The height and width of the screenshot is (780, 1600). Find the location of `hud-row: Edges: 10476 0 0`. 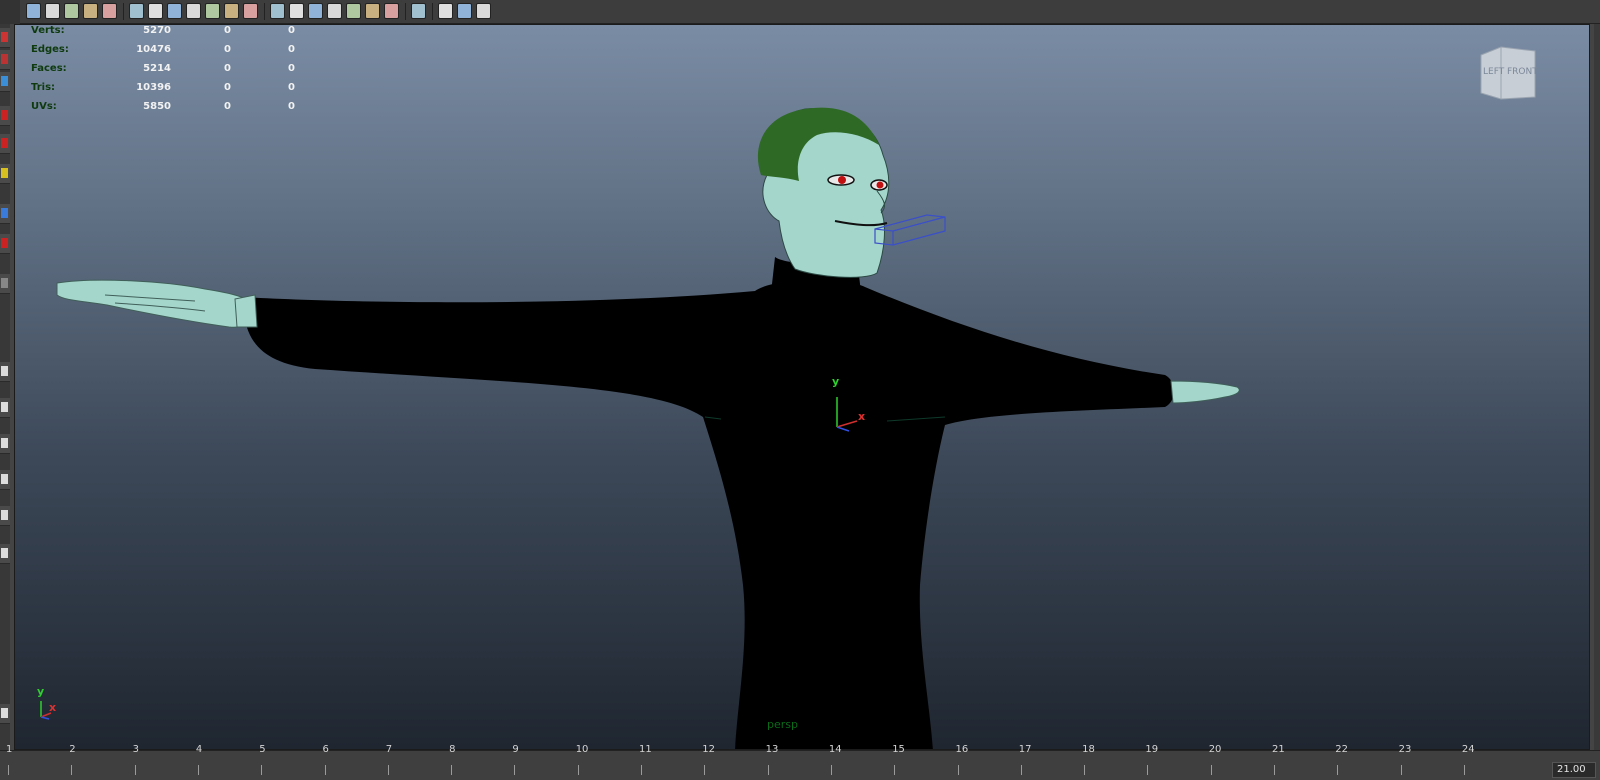

hud-row: Edges: 10476 0 0 is located at coordinates (166, 53).